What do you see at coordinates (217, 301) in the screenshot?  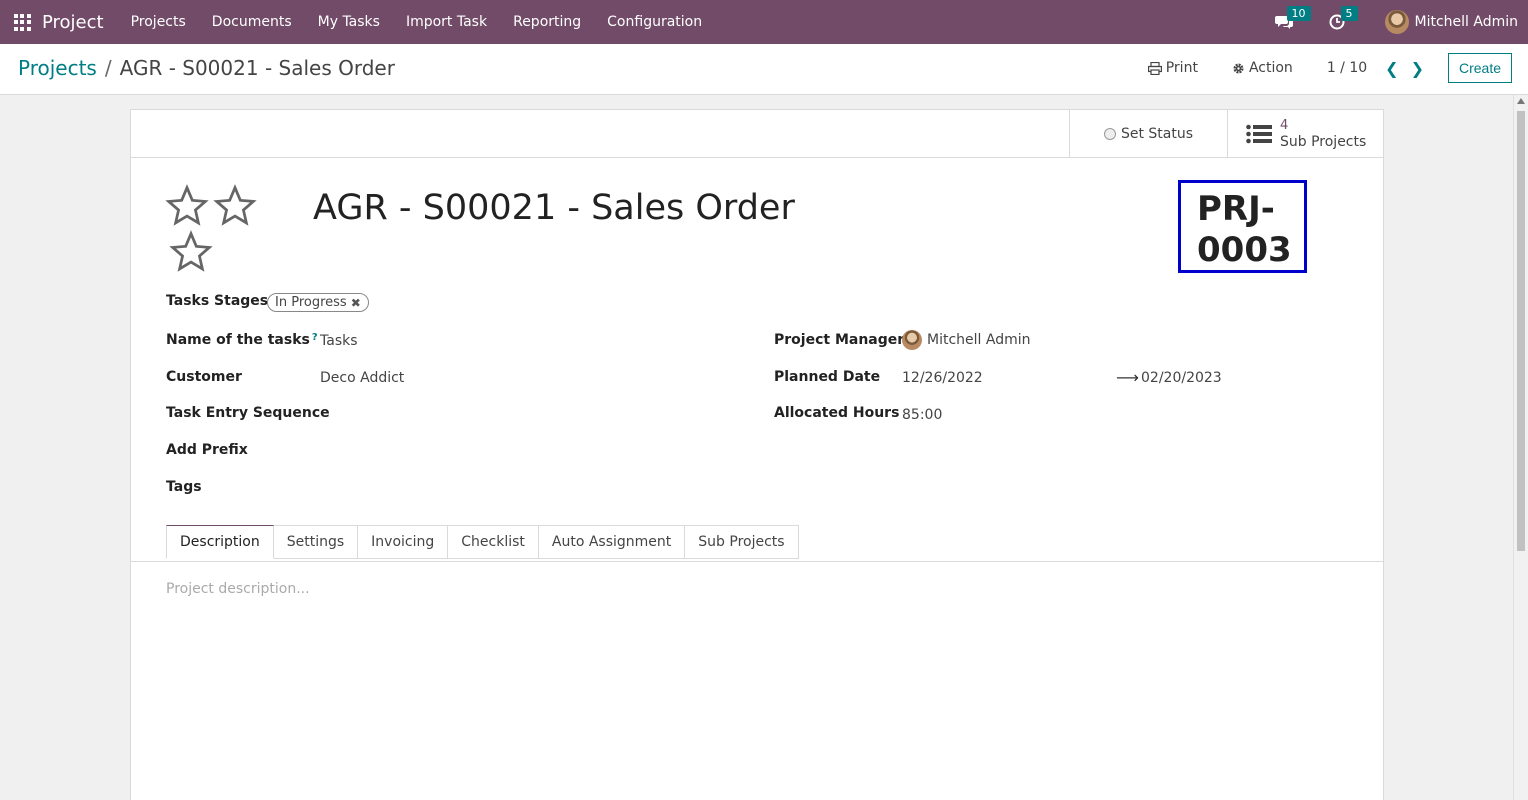 I see `tasks-stages-label: Tasks Stages` at bounding box center [217, 301].